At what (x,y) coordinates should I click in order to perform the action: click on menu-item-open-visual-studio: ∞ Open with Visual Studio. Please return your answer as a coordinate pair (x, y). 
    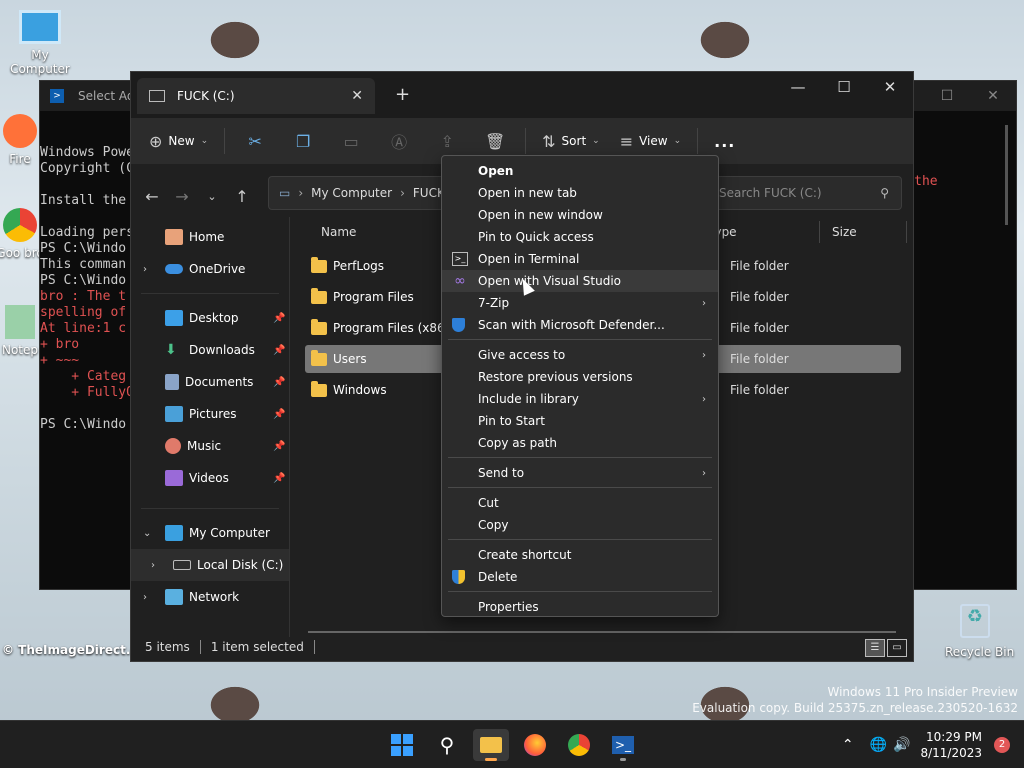
    Looking at the image, I should click on (580, 281).